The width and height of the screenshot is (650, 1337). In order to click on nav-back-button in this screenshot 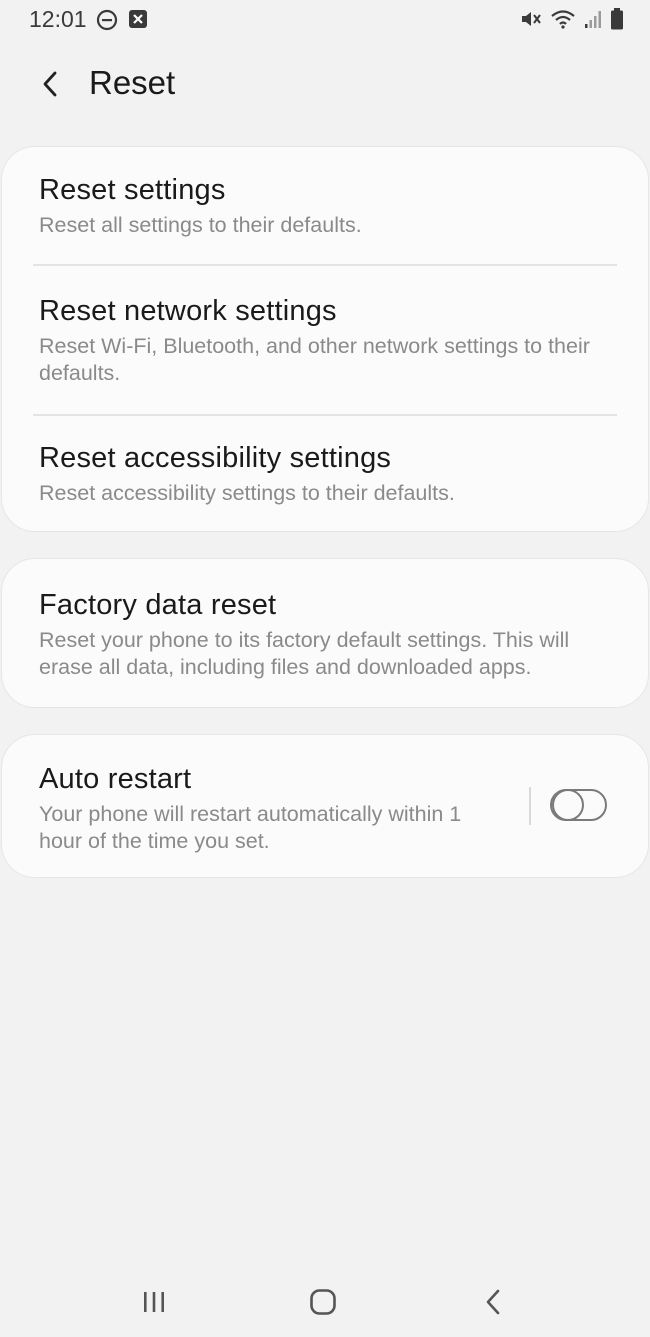, I will do `click(493, 1302)`.